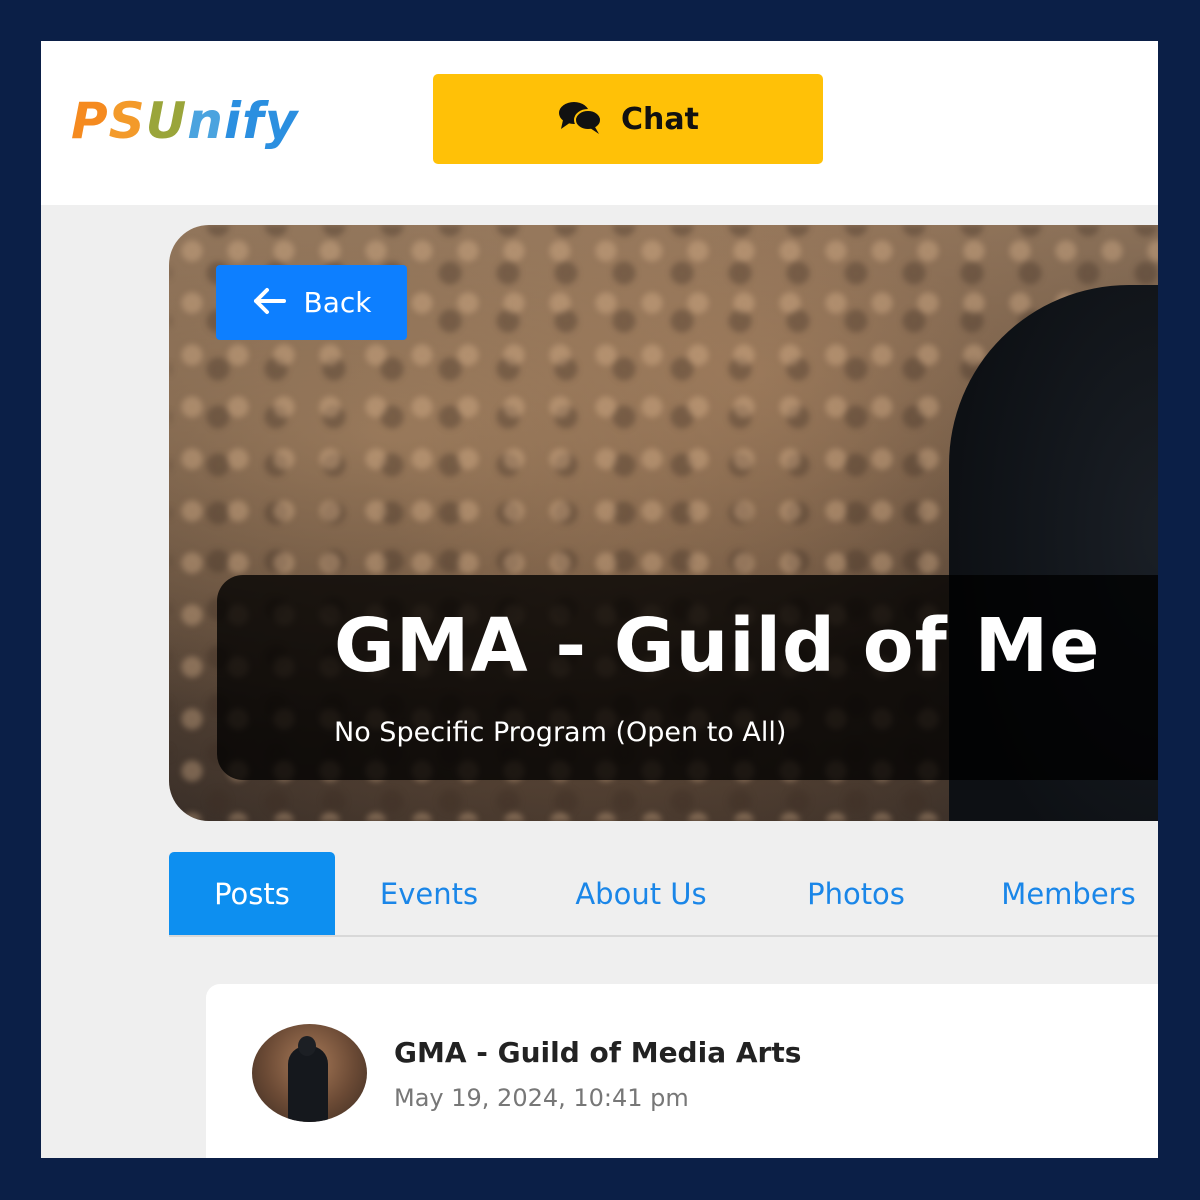  Describe the element at coordinates (252, 893) in the screenshot. I see `tab-posts: Posts` at that location.